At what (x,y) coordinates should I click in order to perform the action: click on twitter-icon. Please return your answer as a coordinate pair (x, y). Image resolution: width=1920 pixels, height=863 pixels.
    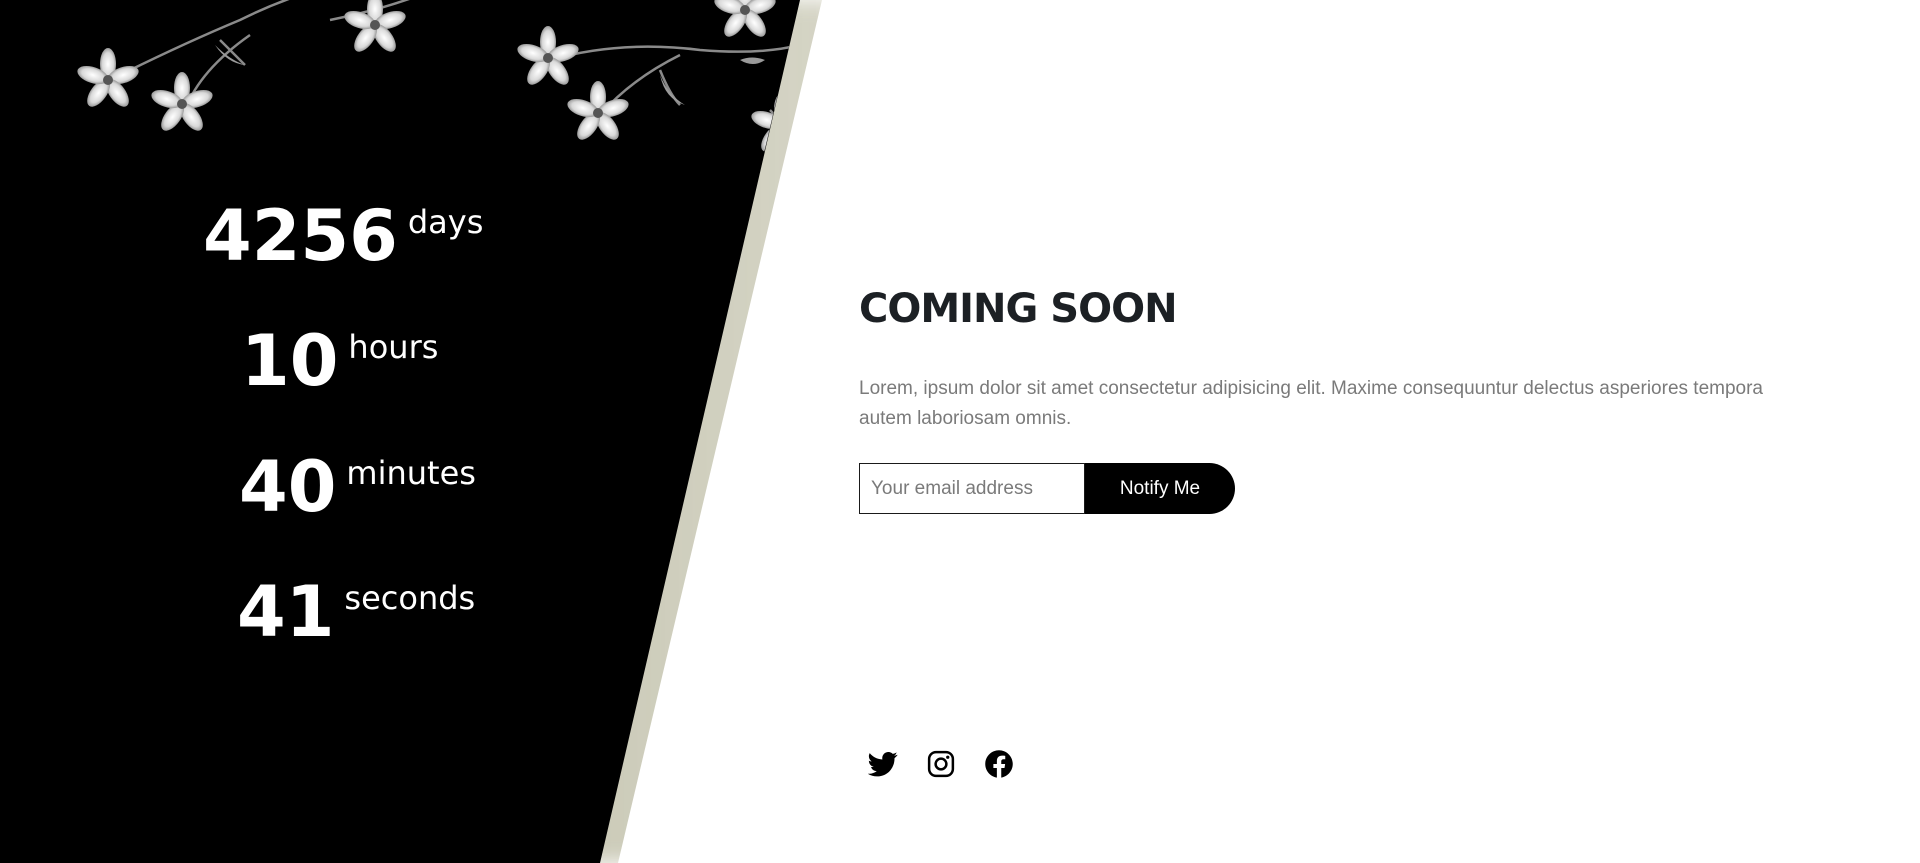
    Looking at the image, I should click on (883, 764).